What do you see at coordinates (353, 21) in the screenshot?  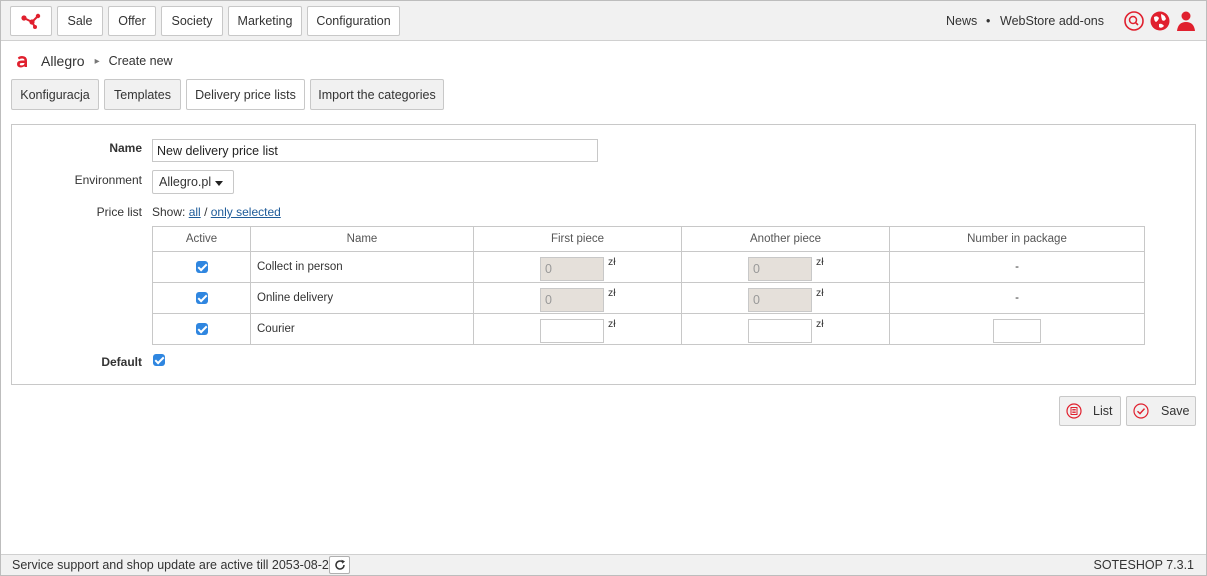 I see `nav-configuration: Configuration` at bounding box center [353, 21].